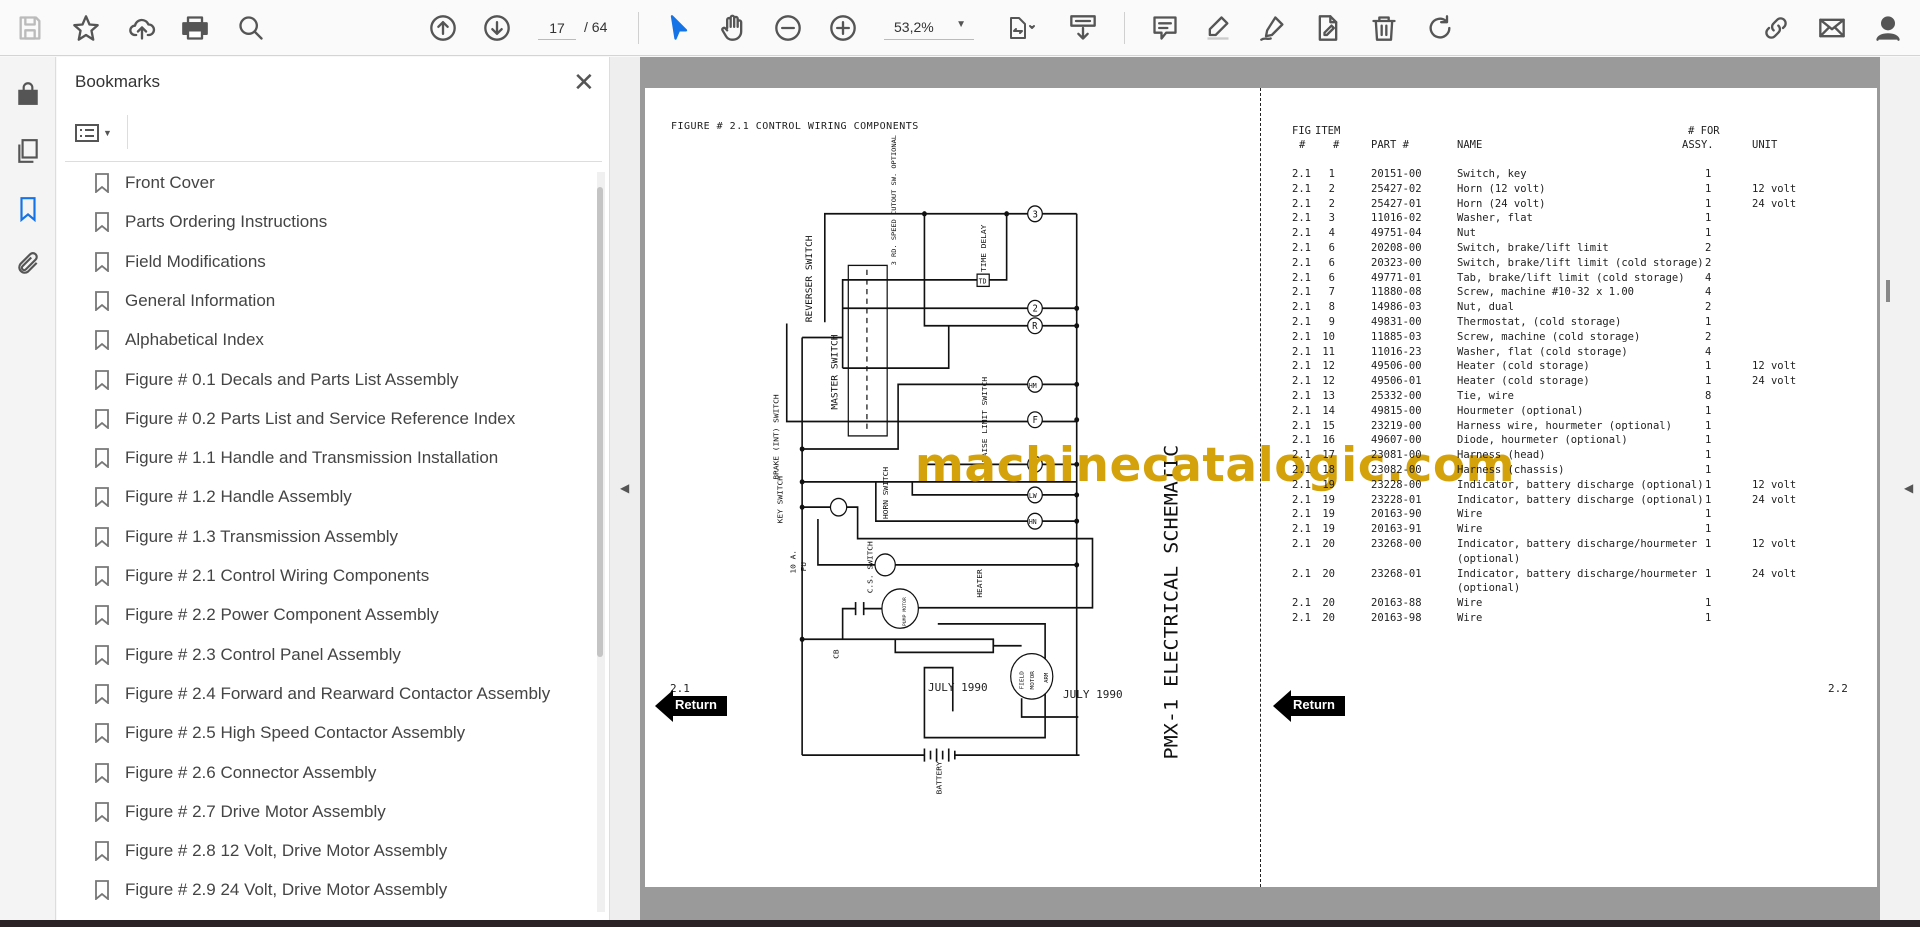 This screenshot has width=1920, height=927. Describe the element at coordinates (97, 133) in the screenshot. I see `bookmark-options-button: ▼` at that location.